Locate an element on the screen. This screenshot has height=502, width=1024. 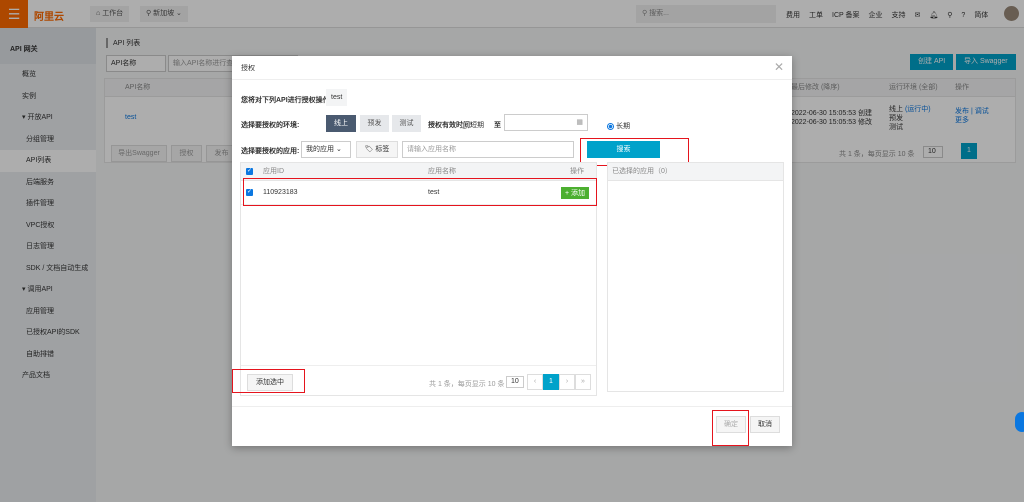
dialog-title: 授权 is located at coordinates (248, 68).